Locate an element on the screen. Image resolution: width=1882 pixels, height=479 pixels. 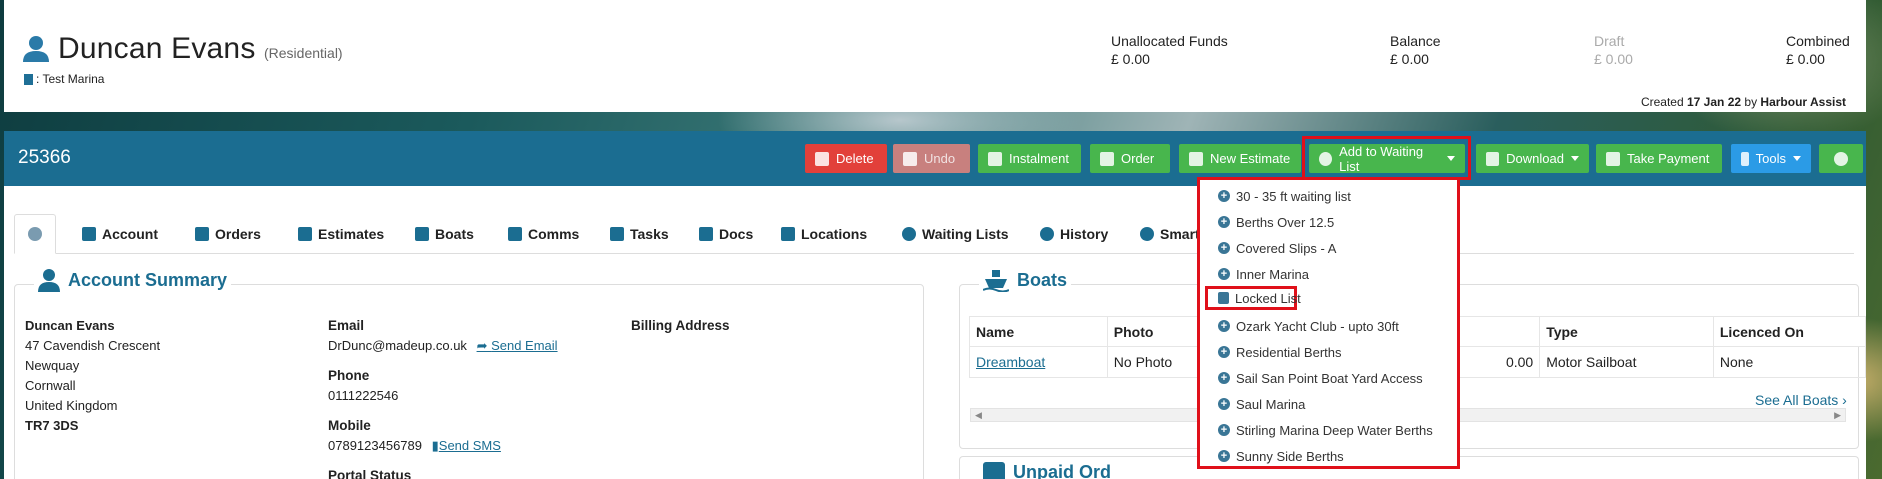
marina-line: : Test Marina is located at coordinates (64, 79).